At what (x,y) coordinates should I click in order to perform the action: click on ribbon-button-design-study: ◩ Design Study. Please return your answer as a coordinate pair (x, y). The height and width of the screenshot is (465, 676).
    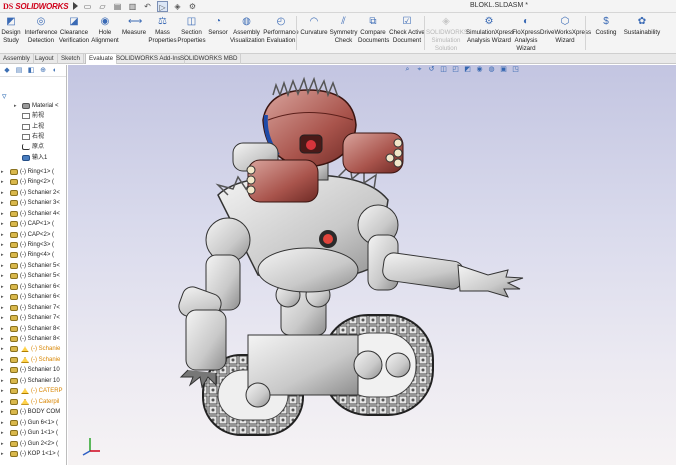
    Looking at the image, I should click on (11, 30).